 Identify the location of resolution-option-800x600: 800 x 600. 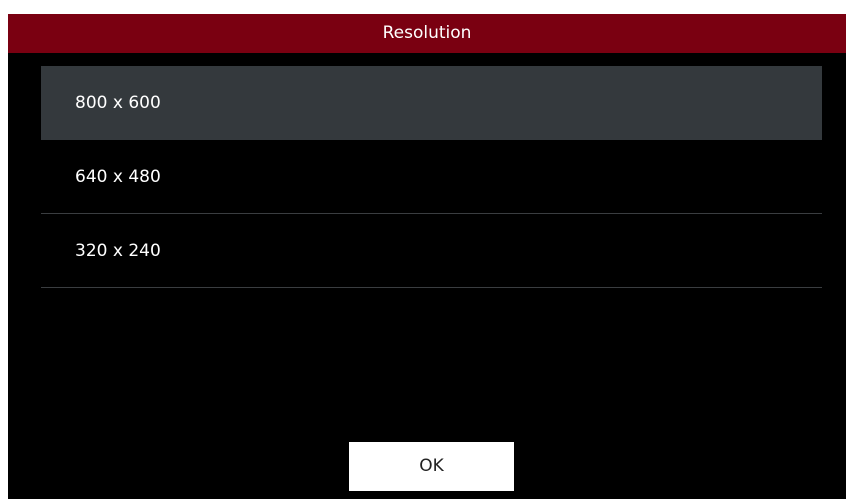
(431, 103).